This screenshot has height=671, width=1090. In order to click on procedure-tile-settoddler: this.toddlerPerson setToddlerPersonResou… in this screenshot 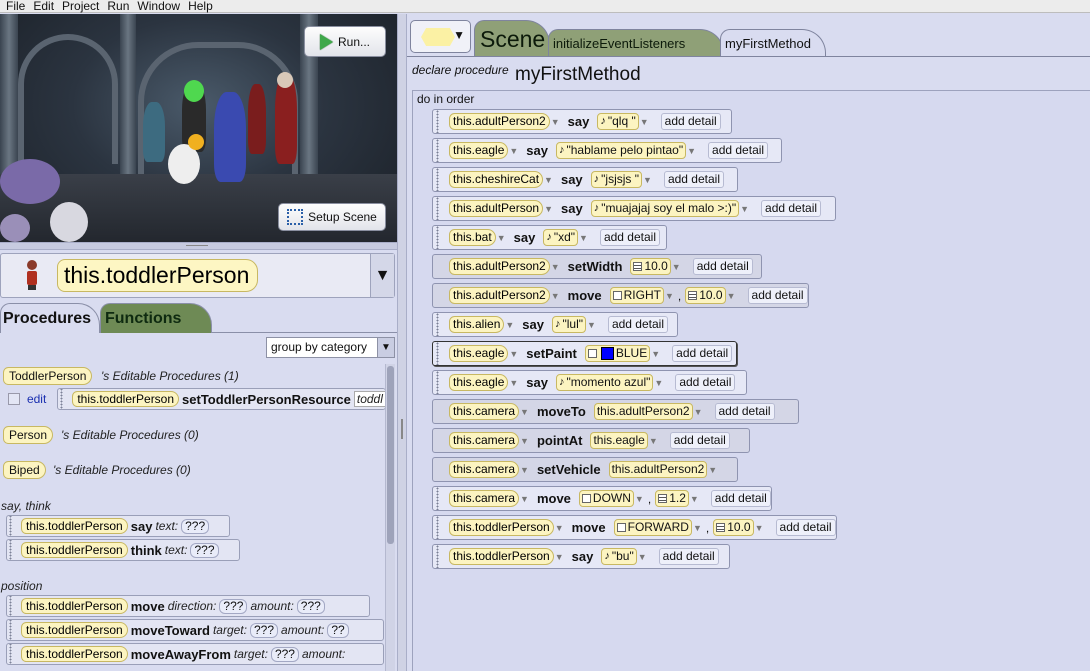, I will do `click(221, 399)`.